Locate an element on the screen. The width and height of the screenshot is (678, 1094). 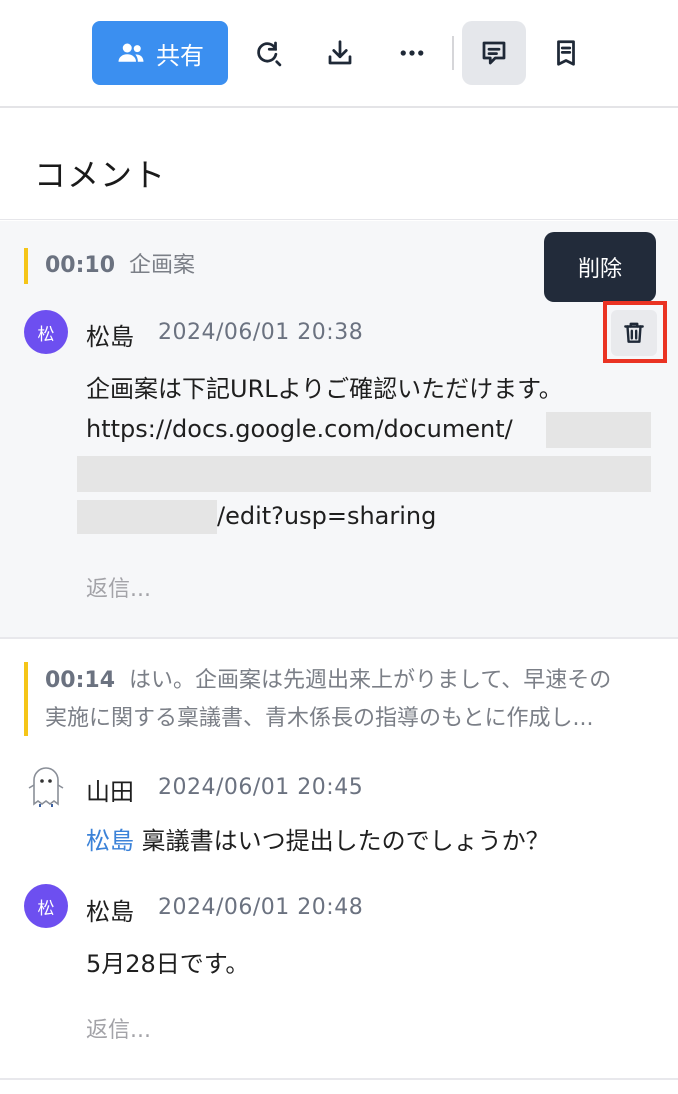
comment-panel-button is located at coordinates (494, 53).